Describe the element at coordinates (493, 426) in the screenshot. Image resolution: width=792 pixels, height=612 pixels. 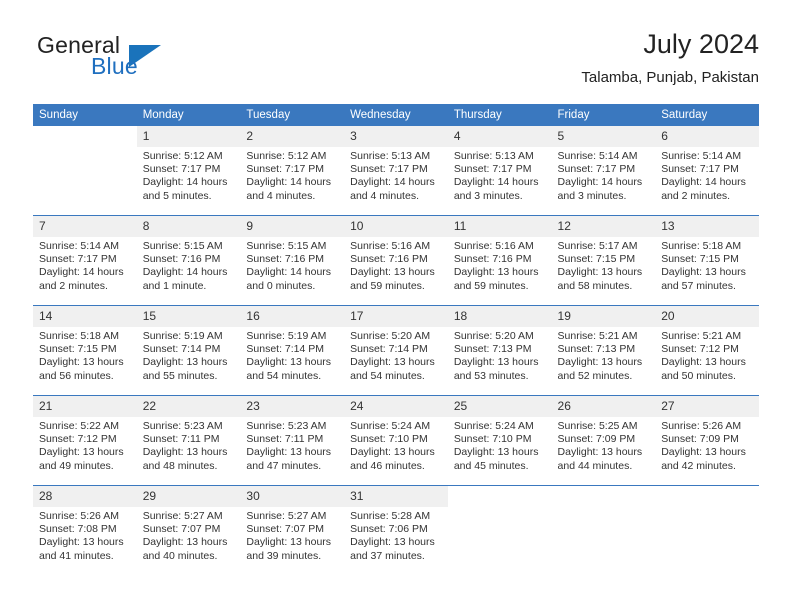
I see `sunrise-text: Sunrise: 5:24 AM` at that location.